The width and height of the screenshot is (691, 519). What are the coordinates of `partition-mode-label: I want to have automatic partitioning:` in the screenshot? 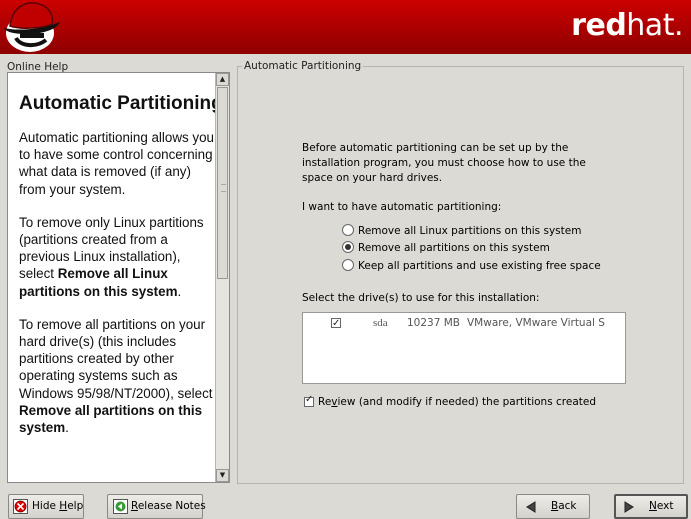 It's located at (402, 207).